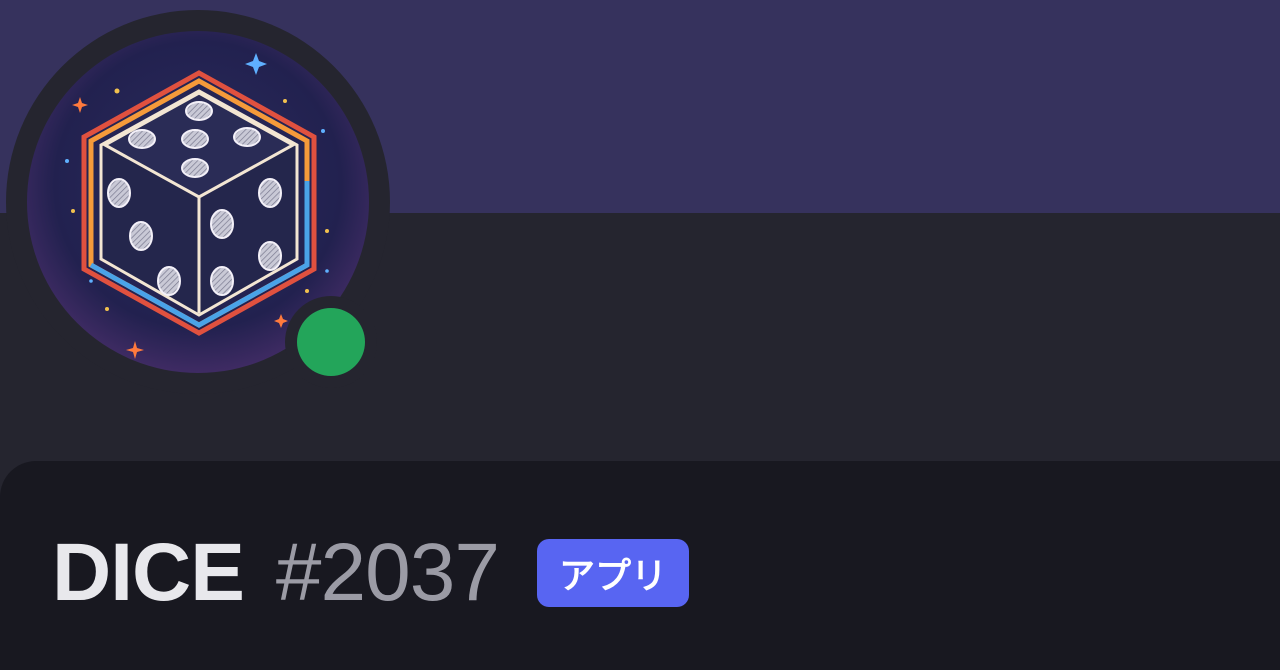 The height and width of the screenshot is (670, 1280). What do you see at coordinates (387, 572) in the screenshot?
I see `discriminator: #2037` at bounding box center [387, 572].